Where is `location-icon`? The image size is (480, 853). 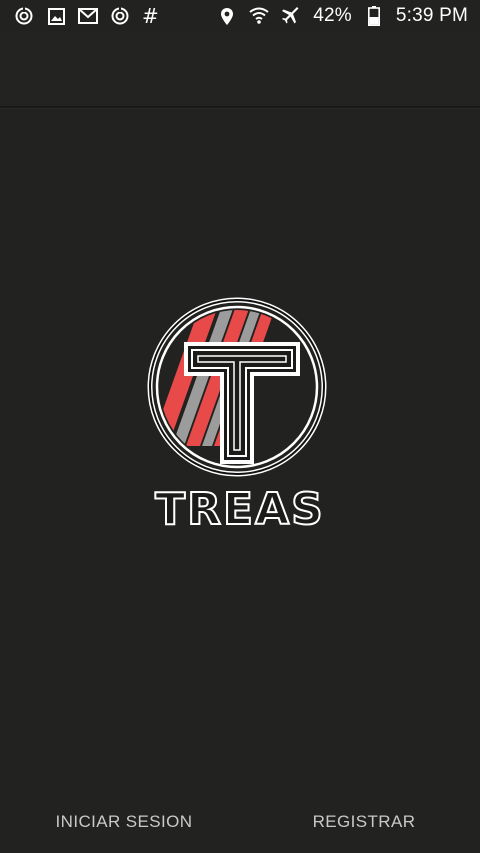
location-icon is located at coordinates (227, 16).